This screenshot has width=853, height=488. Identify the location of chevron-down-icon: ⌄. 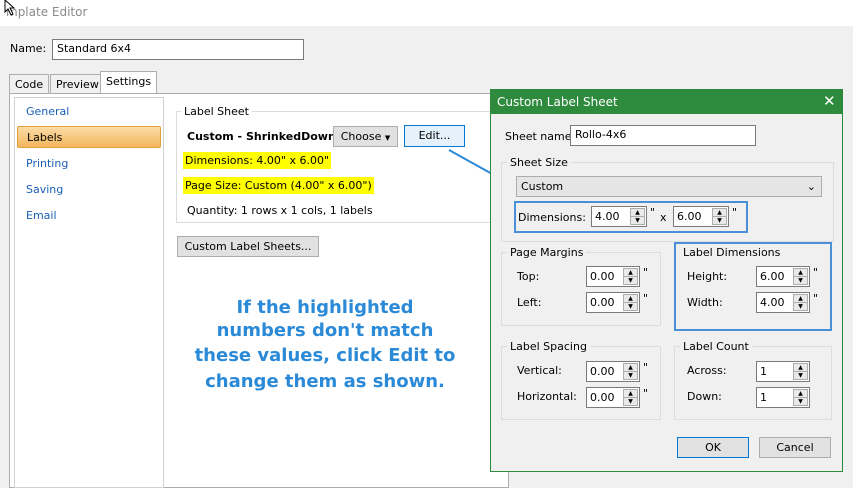
(811, 186).